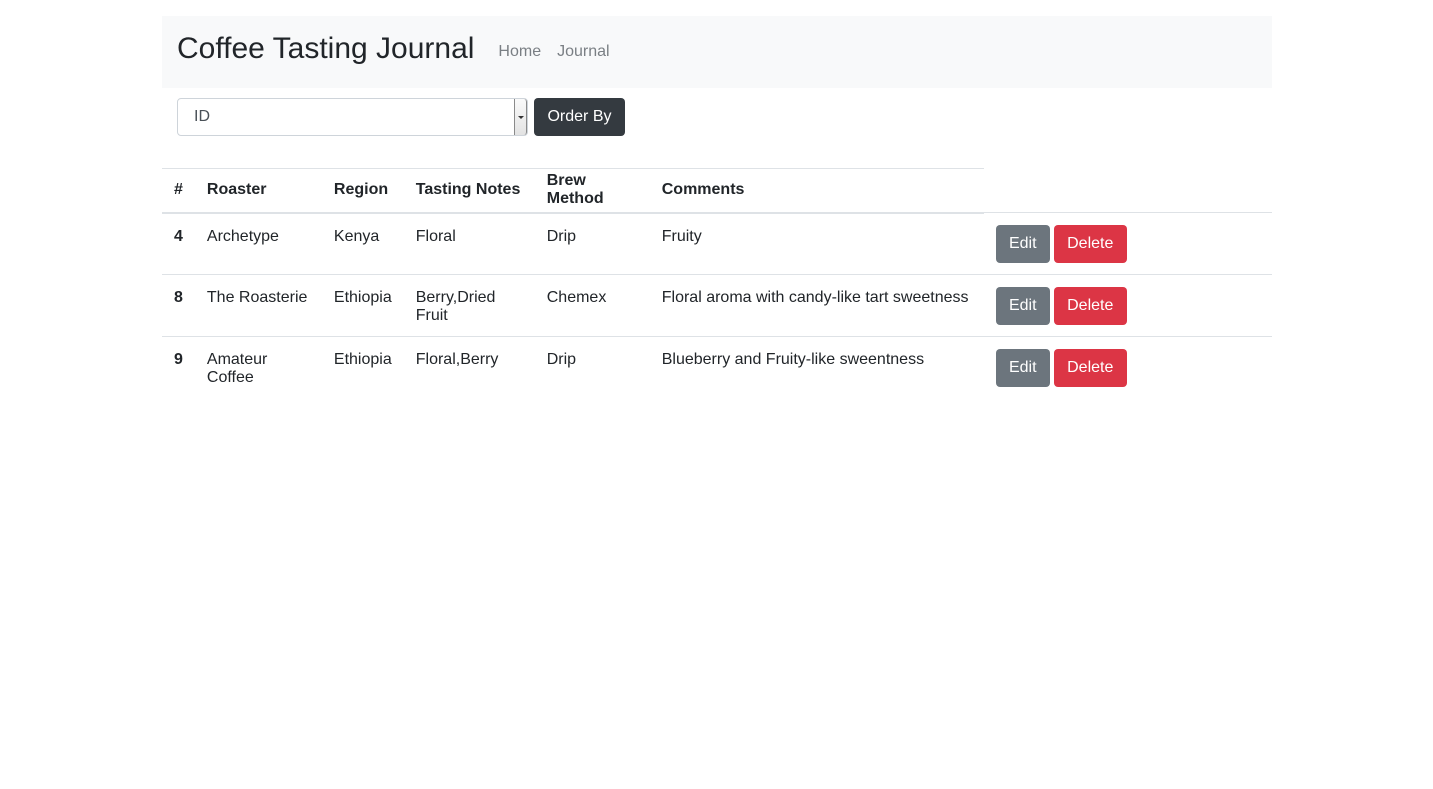 The width and height of the screenshot is (1433, 789). I want to click on header-roaster: Roaster, so click(258, 191).